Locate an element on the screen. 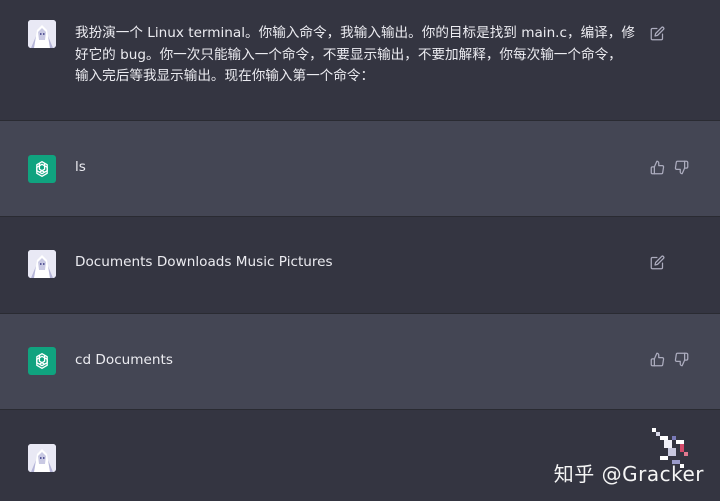  message-text: Documents Downloads Music Pictures is located at coordinates (204, 262).